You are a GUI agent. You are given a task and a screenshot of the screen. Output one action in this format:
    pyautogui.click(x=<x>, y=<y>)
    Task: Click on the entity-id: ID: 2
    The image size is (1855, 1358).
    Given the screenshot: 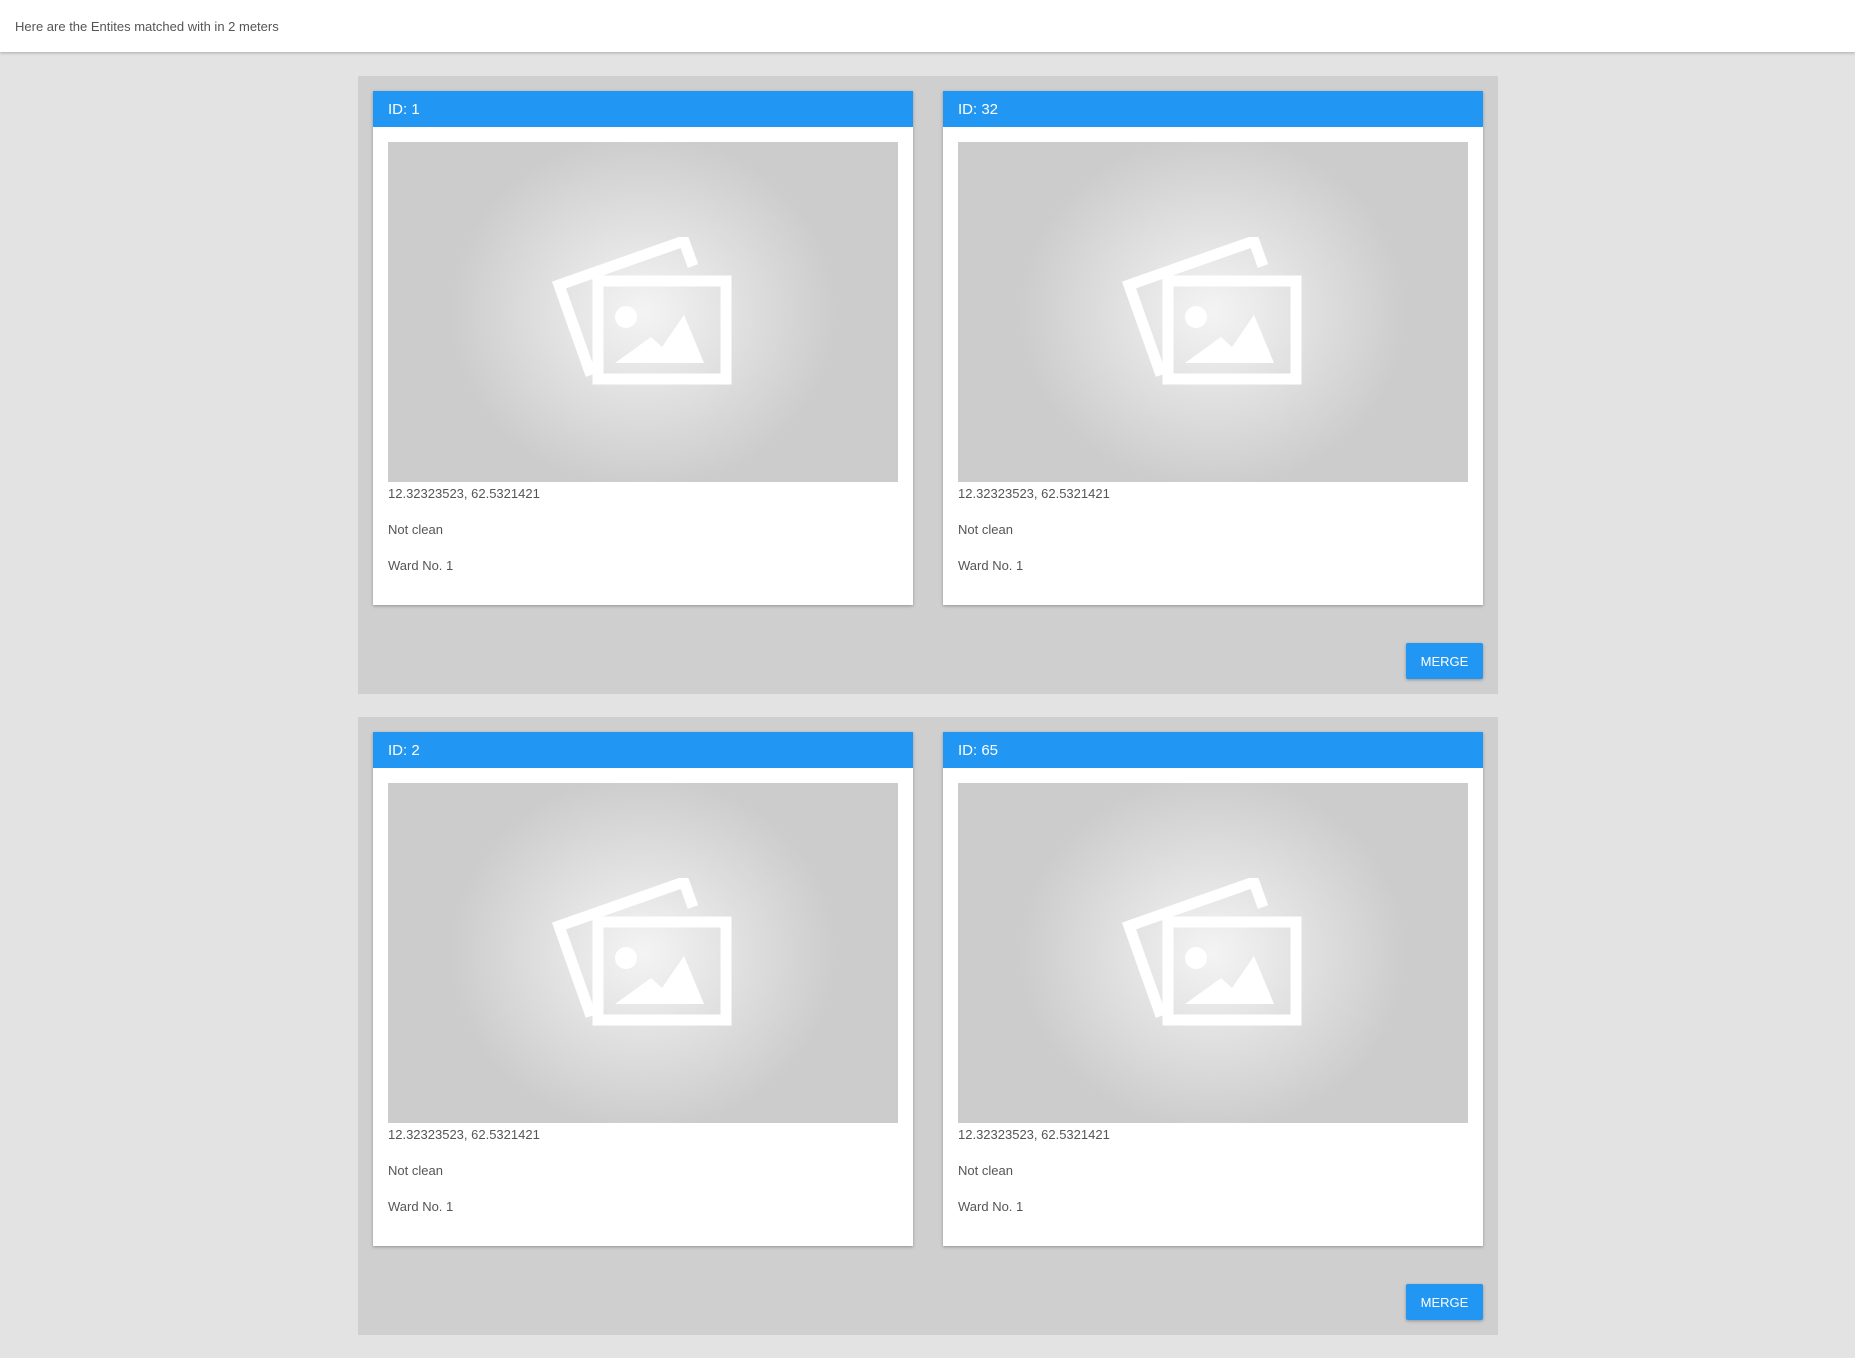 What is the action you would take?
    pyautogui.click(x=404, y=750)
    